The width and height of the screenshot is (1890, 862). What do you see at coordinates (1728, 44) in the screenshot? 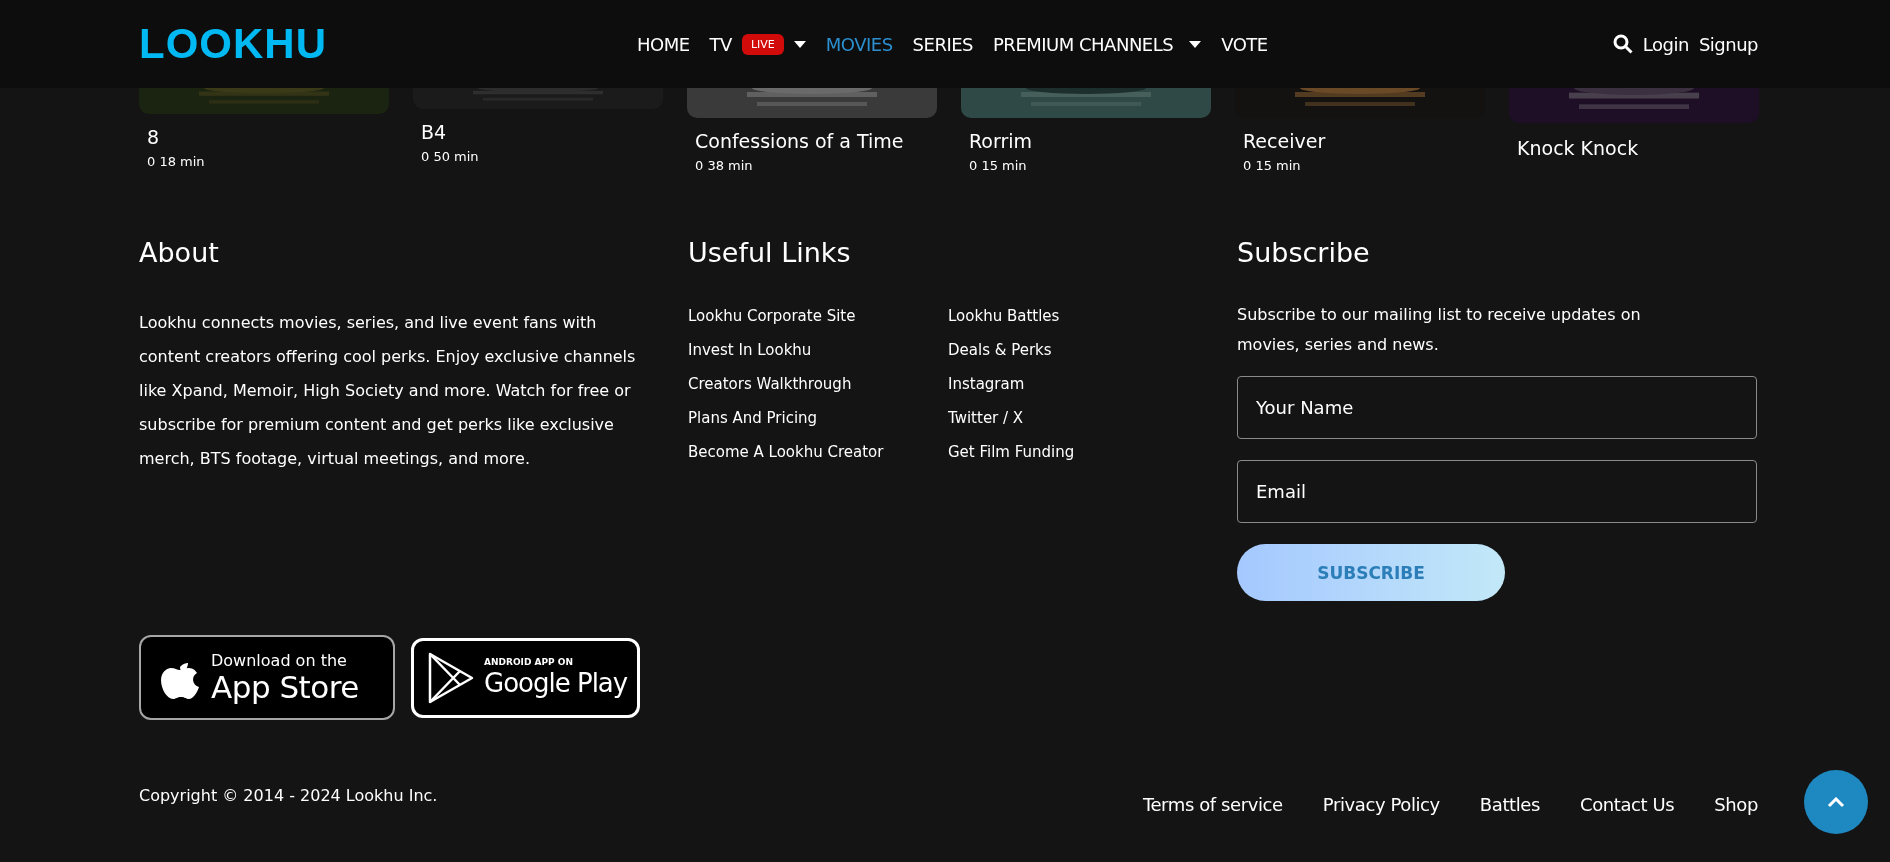
I see `signup-link: Signup` at bounding box center [1728, 44].